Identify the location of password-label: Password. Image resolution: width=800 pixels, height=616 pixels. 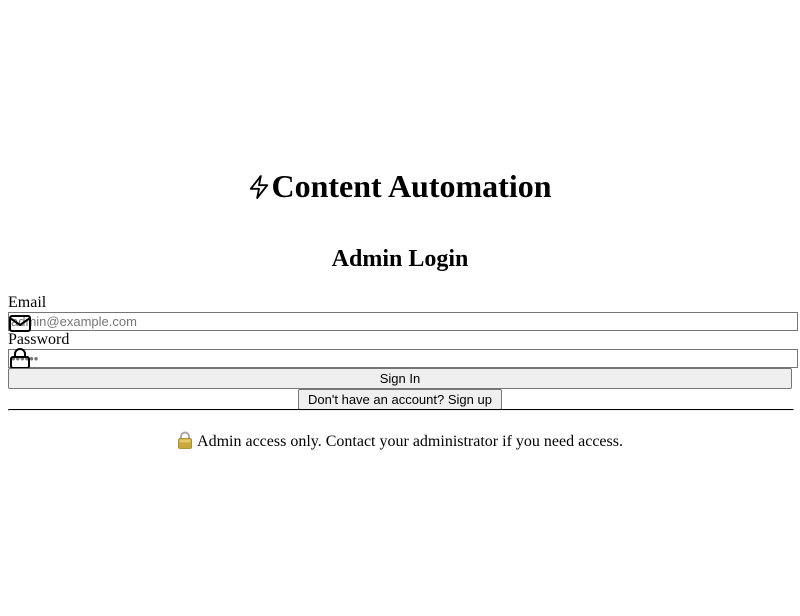
(39, 339).